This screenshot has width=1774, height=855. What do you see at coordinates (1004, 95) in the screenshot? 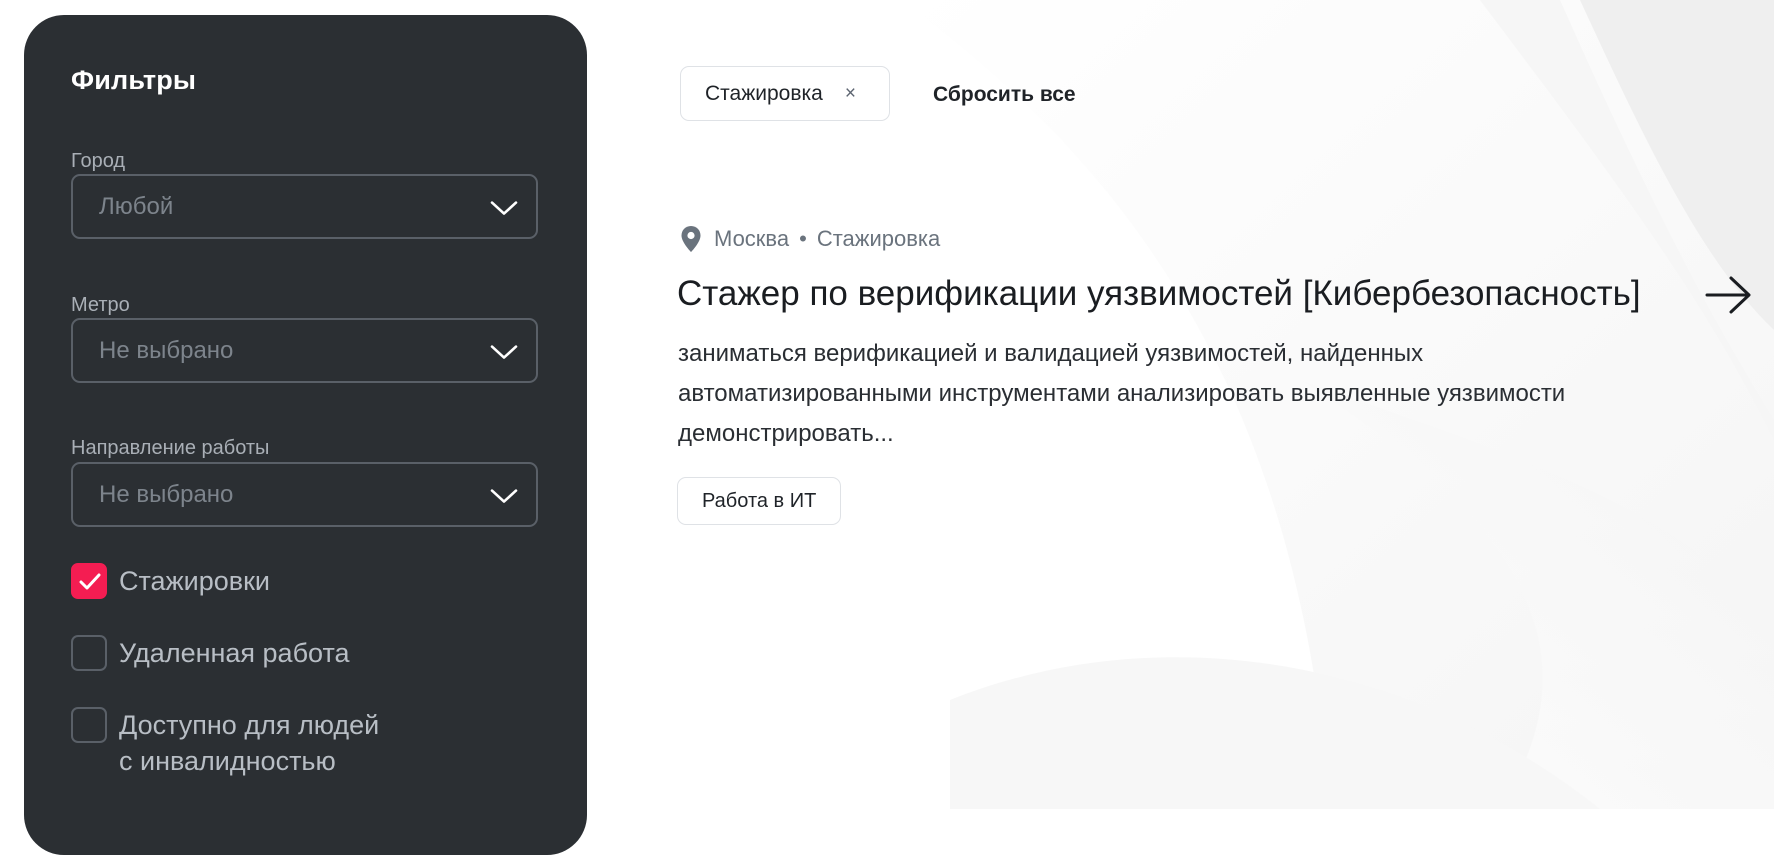
I see `reset-all-button: Сбросить все` at bounding box center [1004, 95].